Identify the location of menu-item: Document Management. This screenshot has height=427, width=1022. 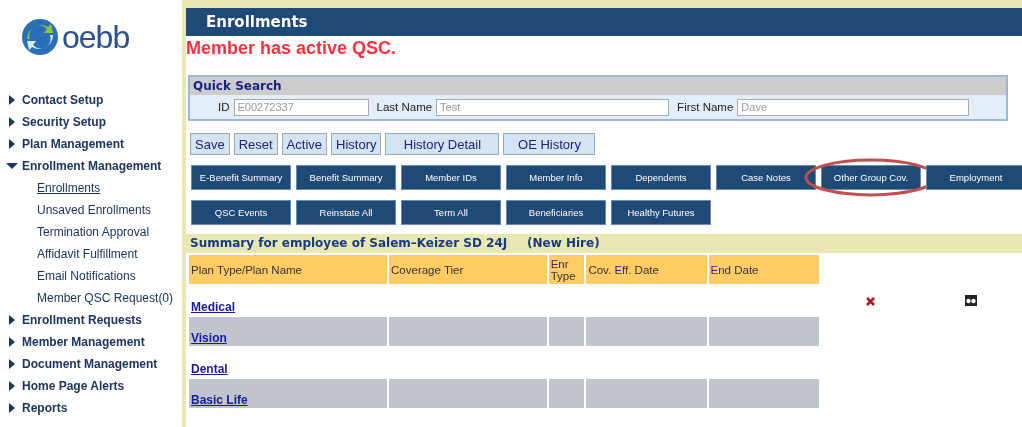
(91, 364).